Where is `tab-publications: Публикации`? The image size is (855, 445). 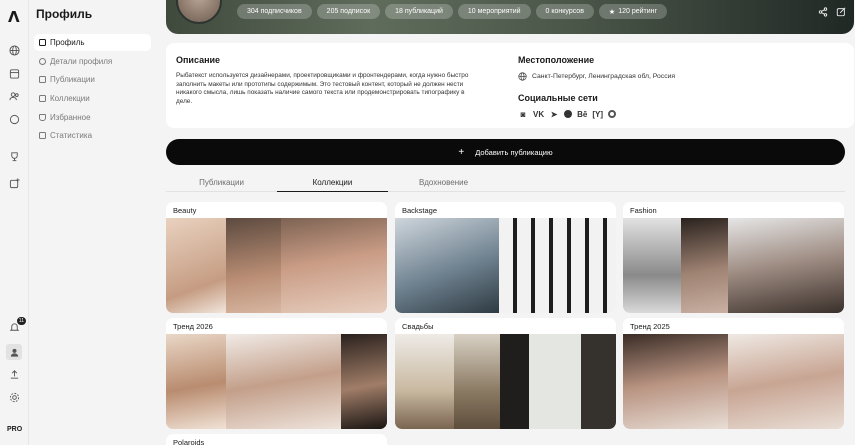
tab-publications: Публикации is located at coordinates (221, 185).